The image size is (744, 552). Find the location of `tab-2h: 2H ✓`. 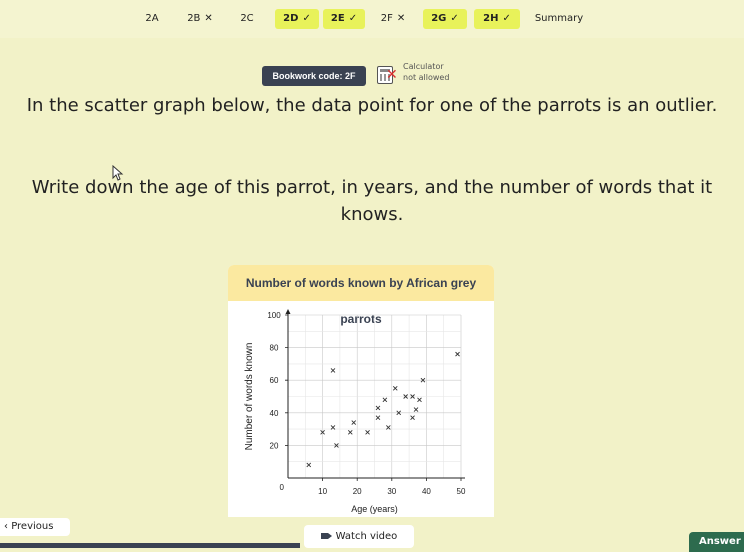

tab-2h: 2H ✓ is located at coordinates (497, 19).